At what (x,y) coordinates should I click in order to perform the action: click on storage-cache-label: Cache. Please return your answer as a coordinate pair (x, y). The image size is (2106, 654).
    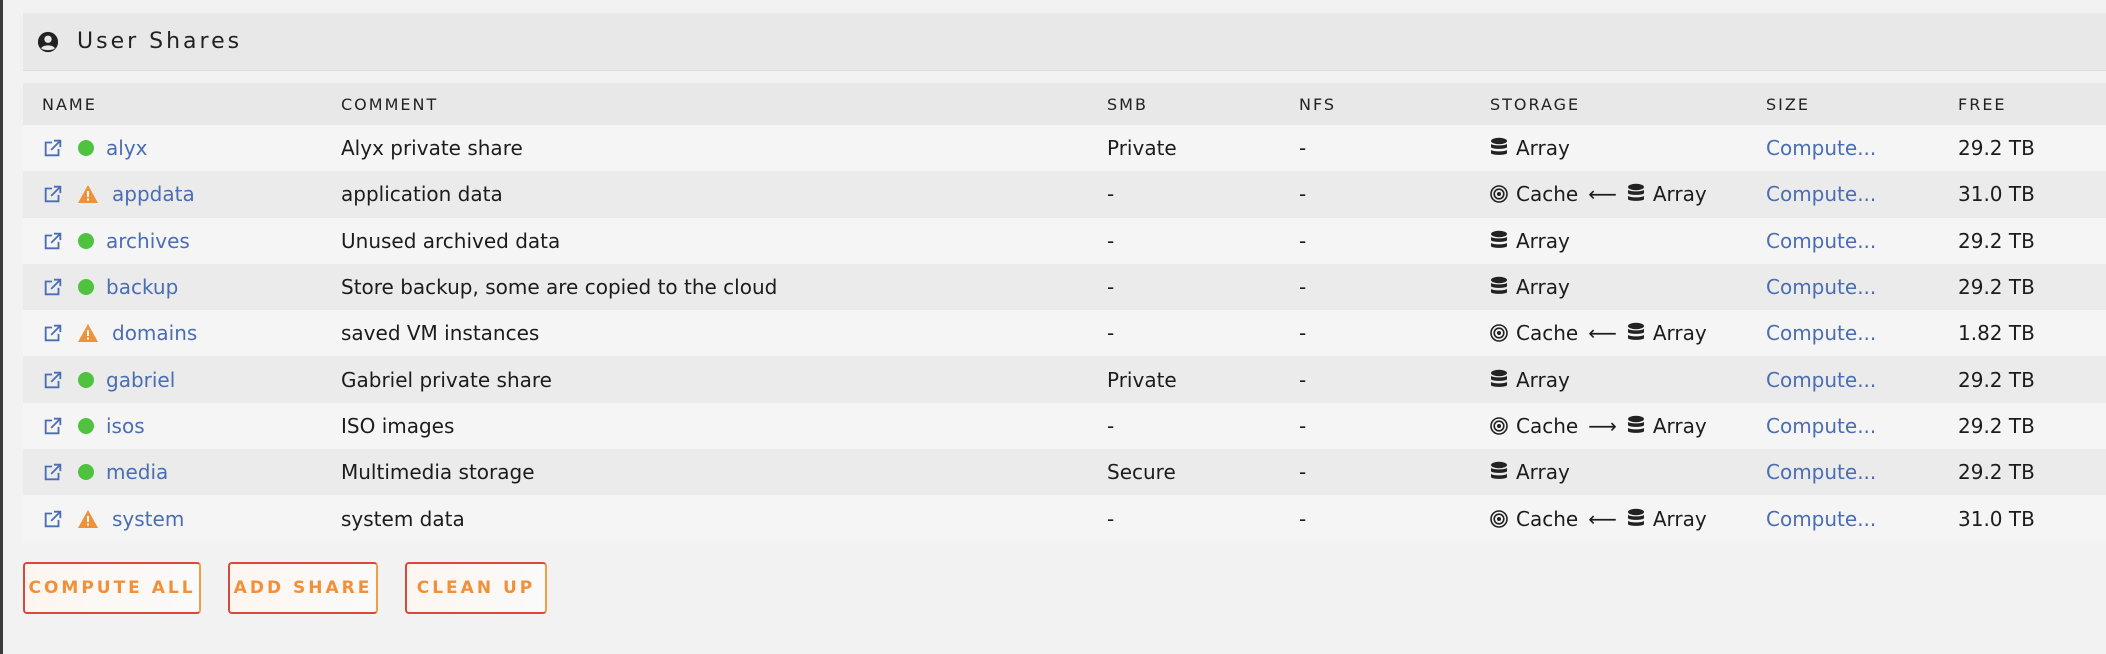
    Looking at the image, I should click on (1547, 425).